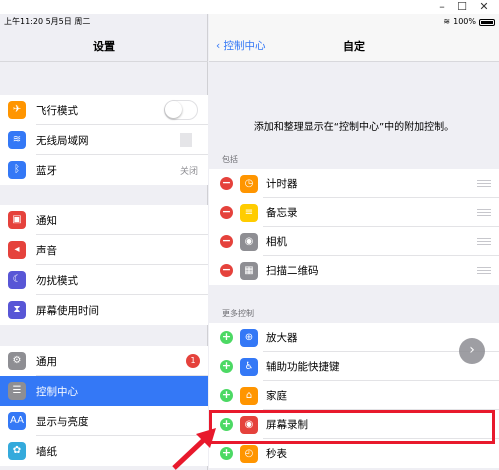  Describe the element at coordinates (354, 127) in the screenshot. I see `page-description: 添加和整理显示在“控制中心”中的附加控制。` at that location.